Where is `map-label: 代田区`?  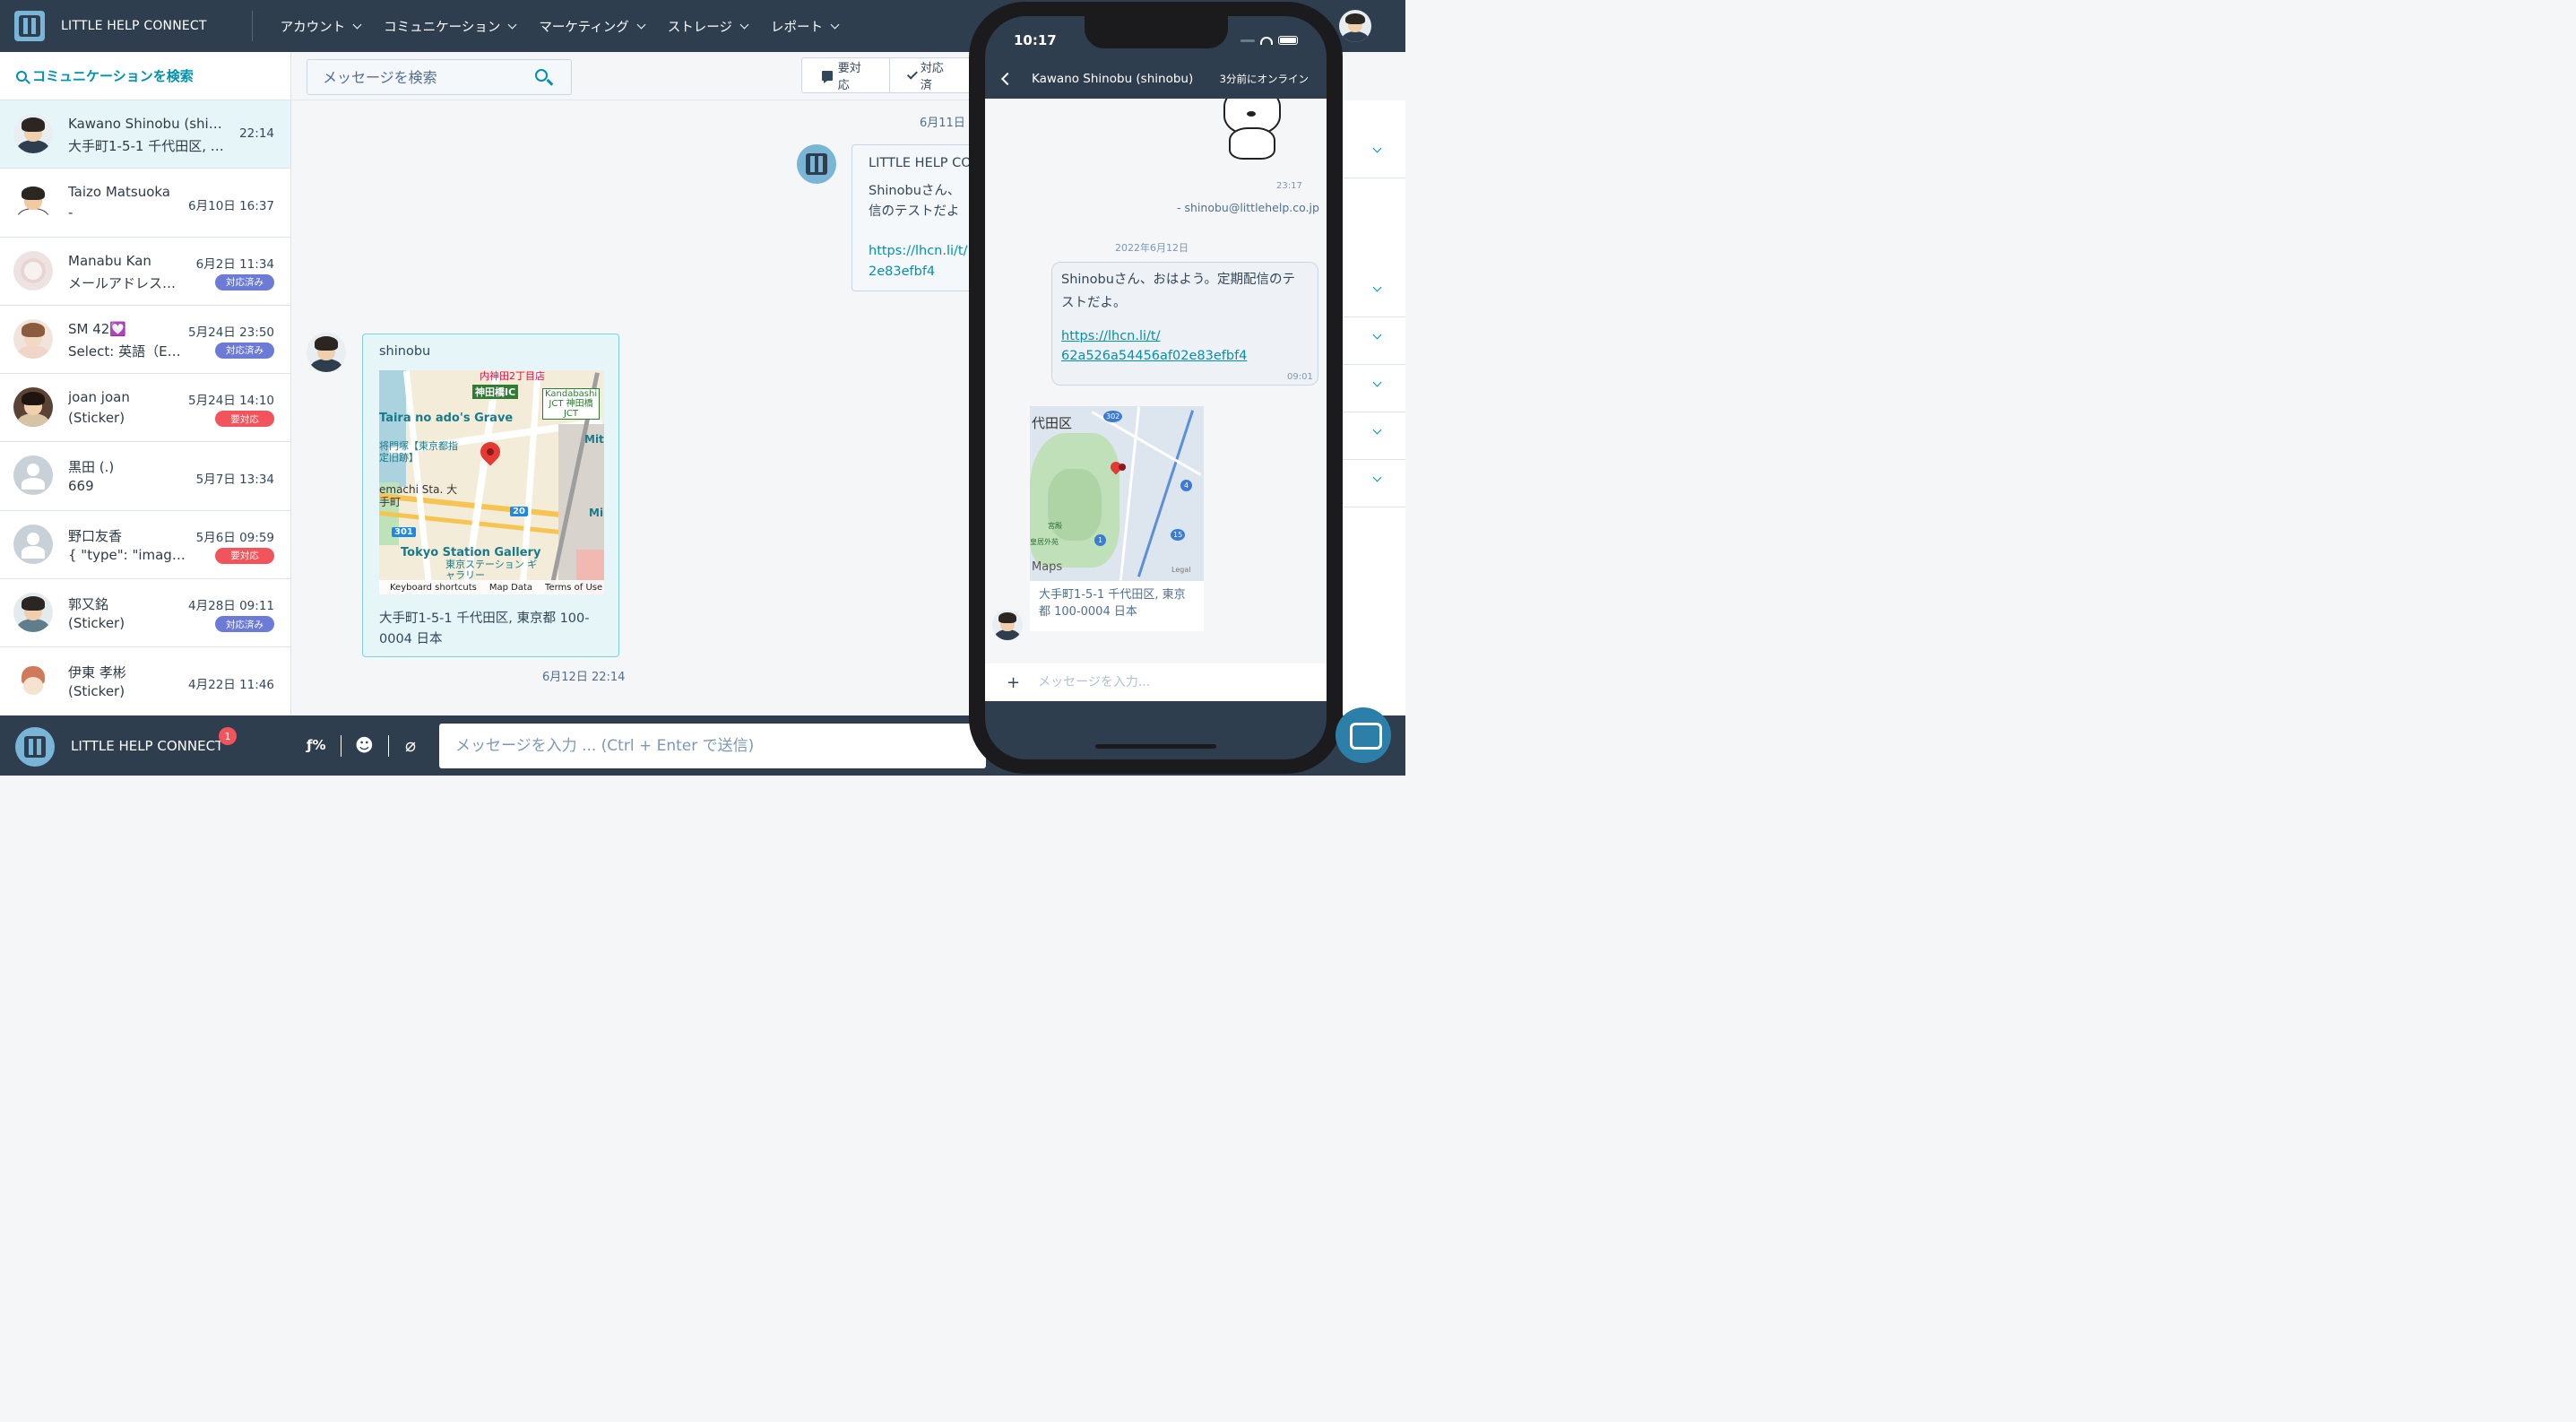 map-label: 代田区 is located at coordinates (1052, 423).